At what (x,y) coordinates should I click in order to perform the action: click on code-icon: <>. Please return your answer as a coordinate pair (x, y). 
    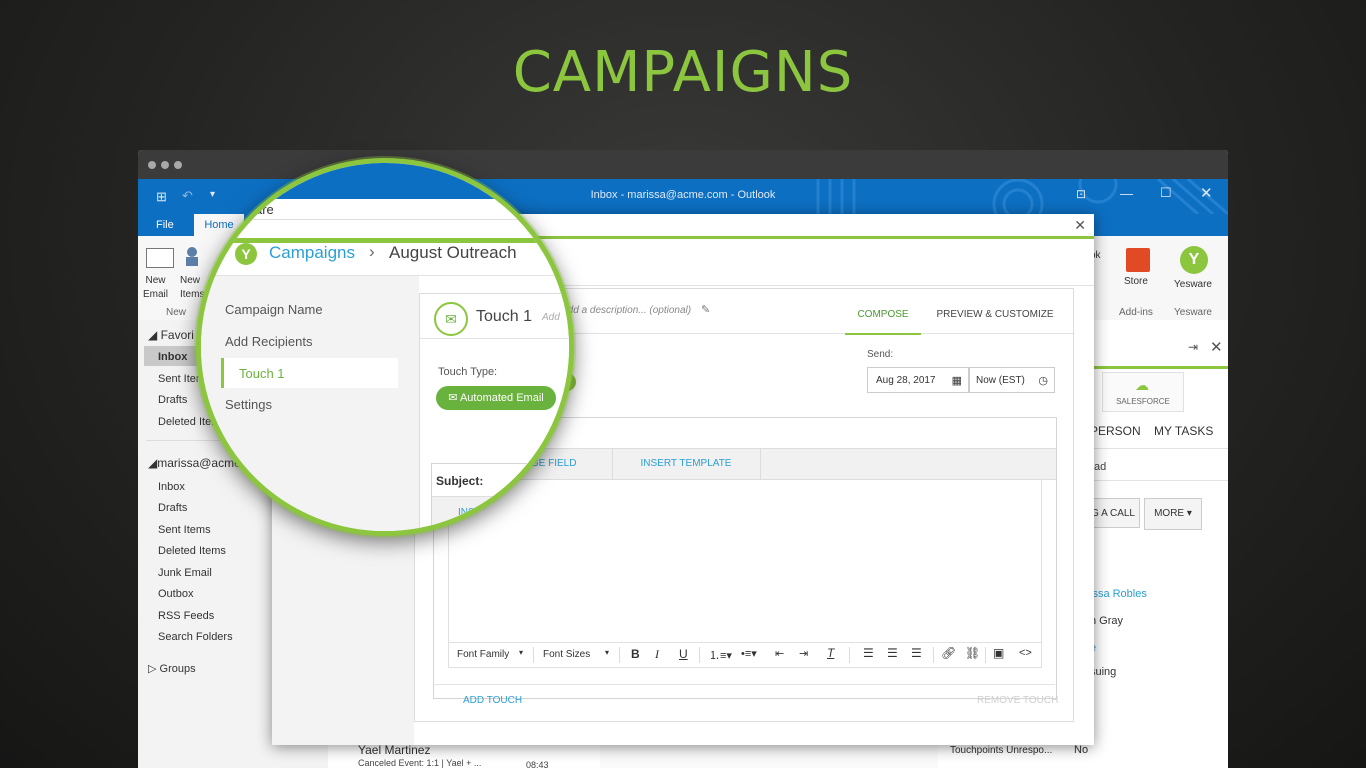
    Looking at the image, I should click on (1025, 653).